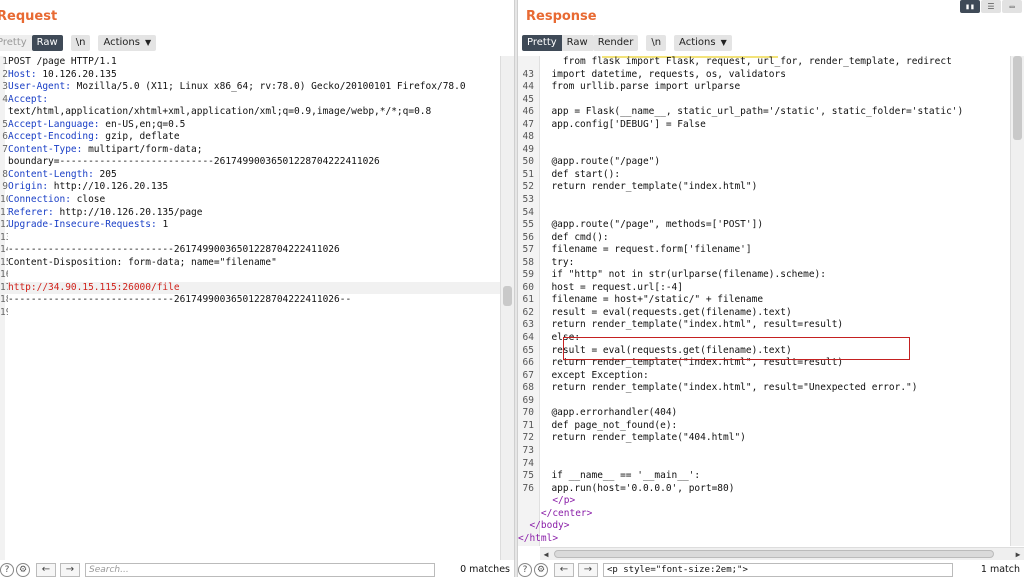 Image resolution: width=1024 pixels, height=577 pixels. I want to click on response-hscroll-thumb, so click(774, 554).